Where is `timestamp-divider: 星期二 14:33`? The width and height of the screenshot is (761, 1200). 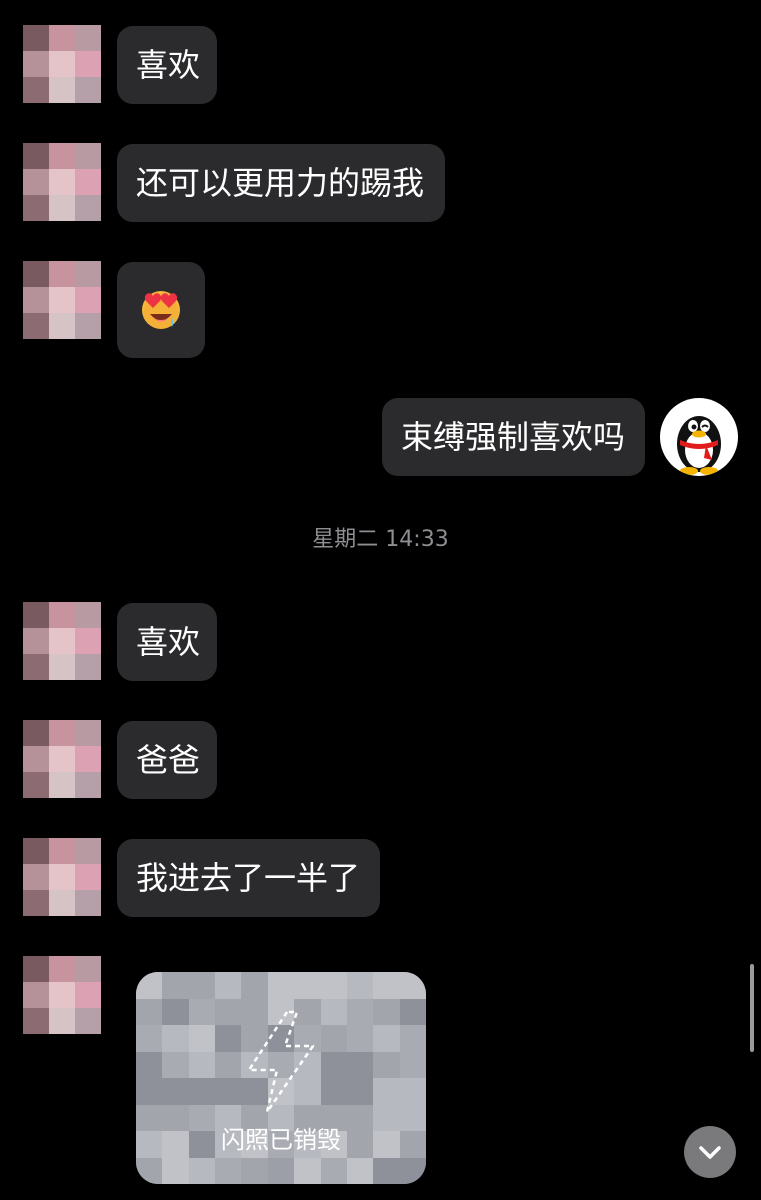 timestamp-divider: 星期二 14:33 is located at coordinates (380, 539).